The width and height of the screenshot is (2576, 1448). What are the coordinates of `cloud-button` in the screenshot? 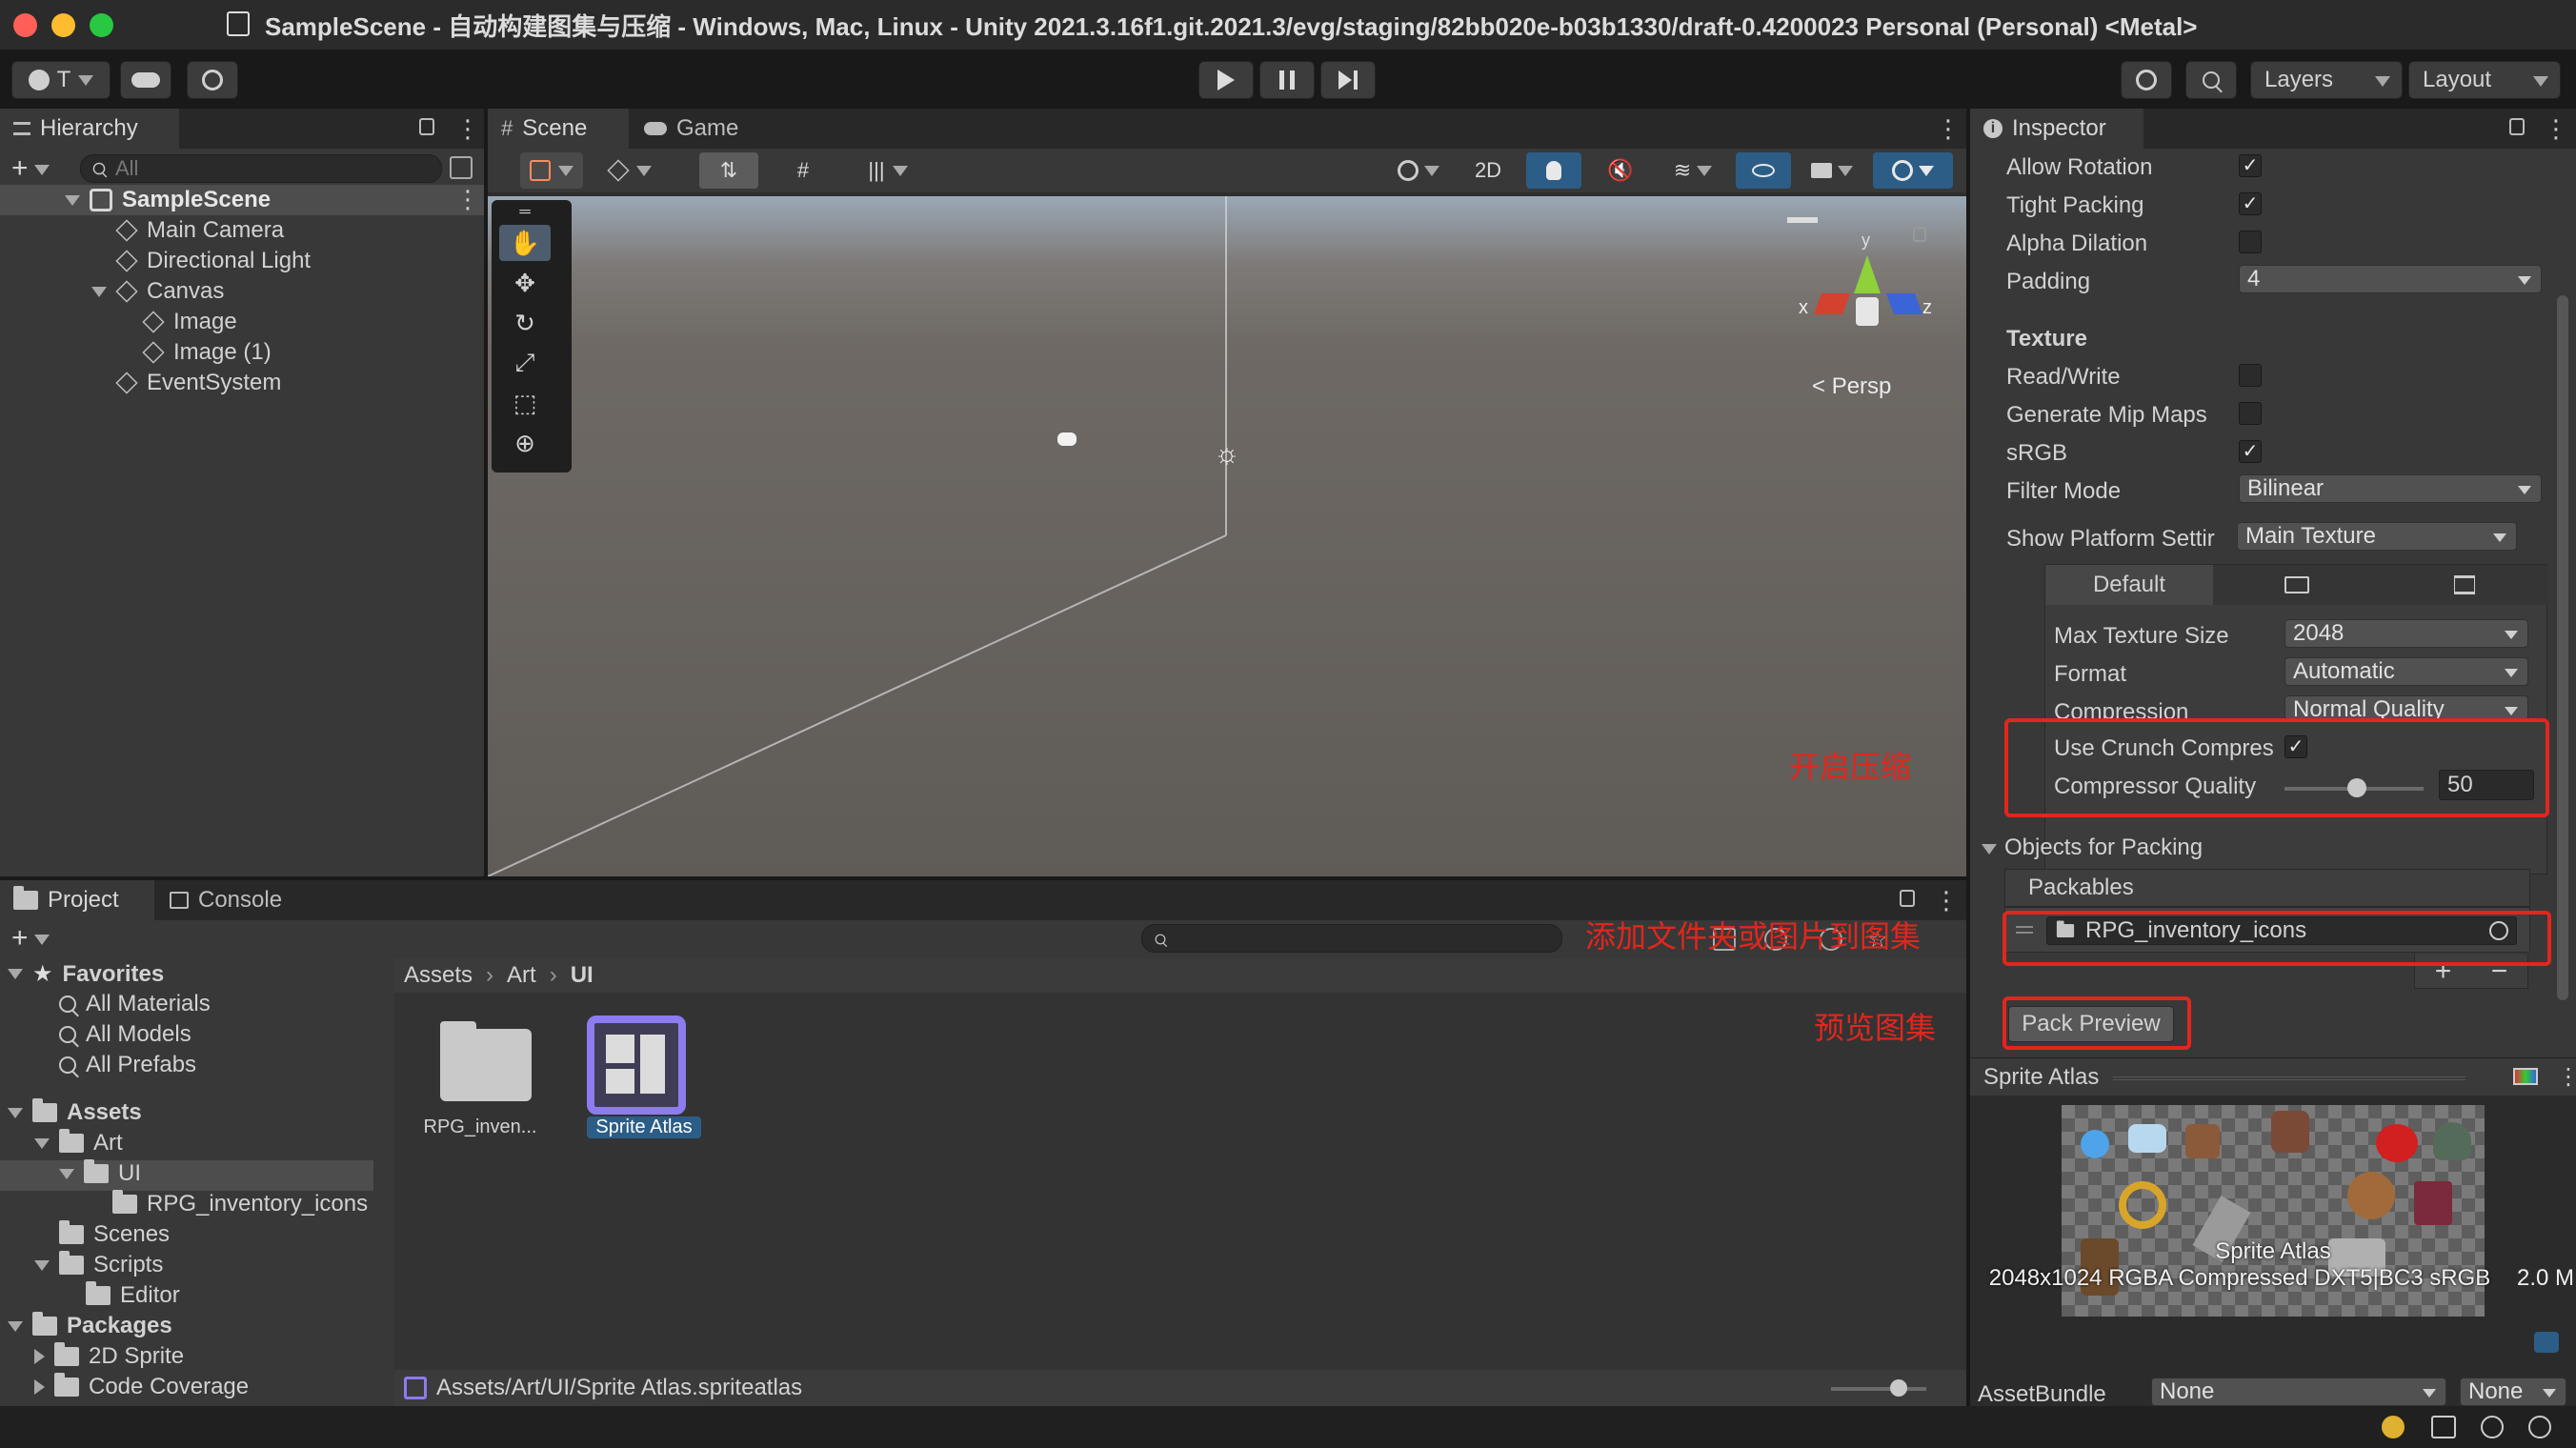 It's located at (146, 80).